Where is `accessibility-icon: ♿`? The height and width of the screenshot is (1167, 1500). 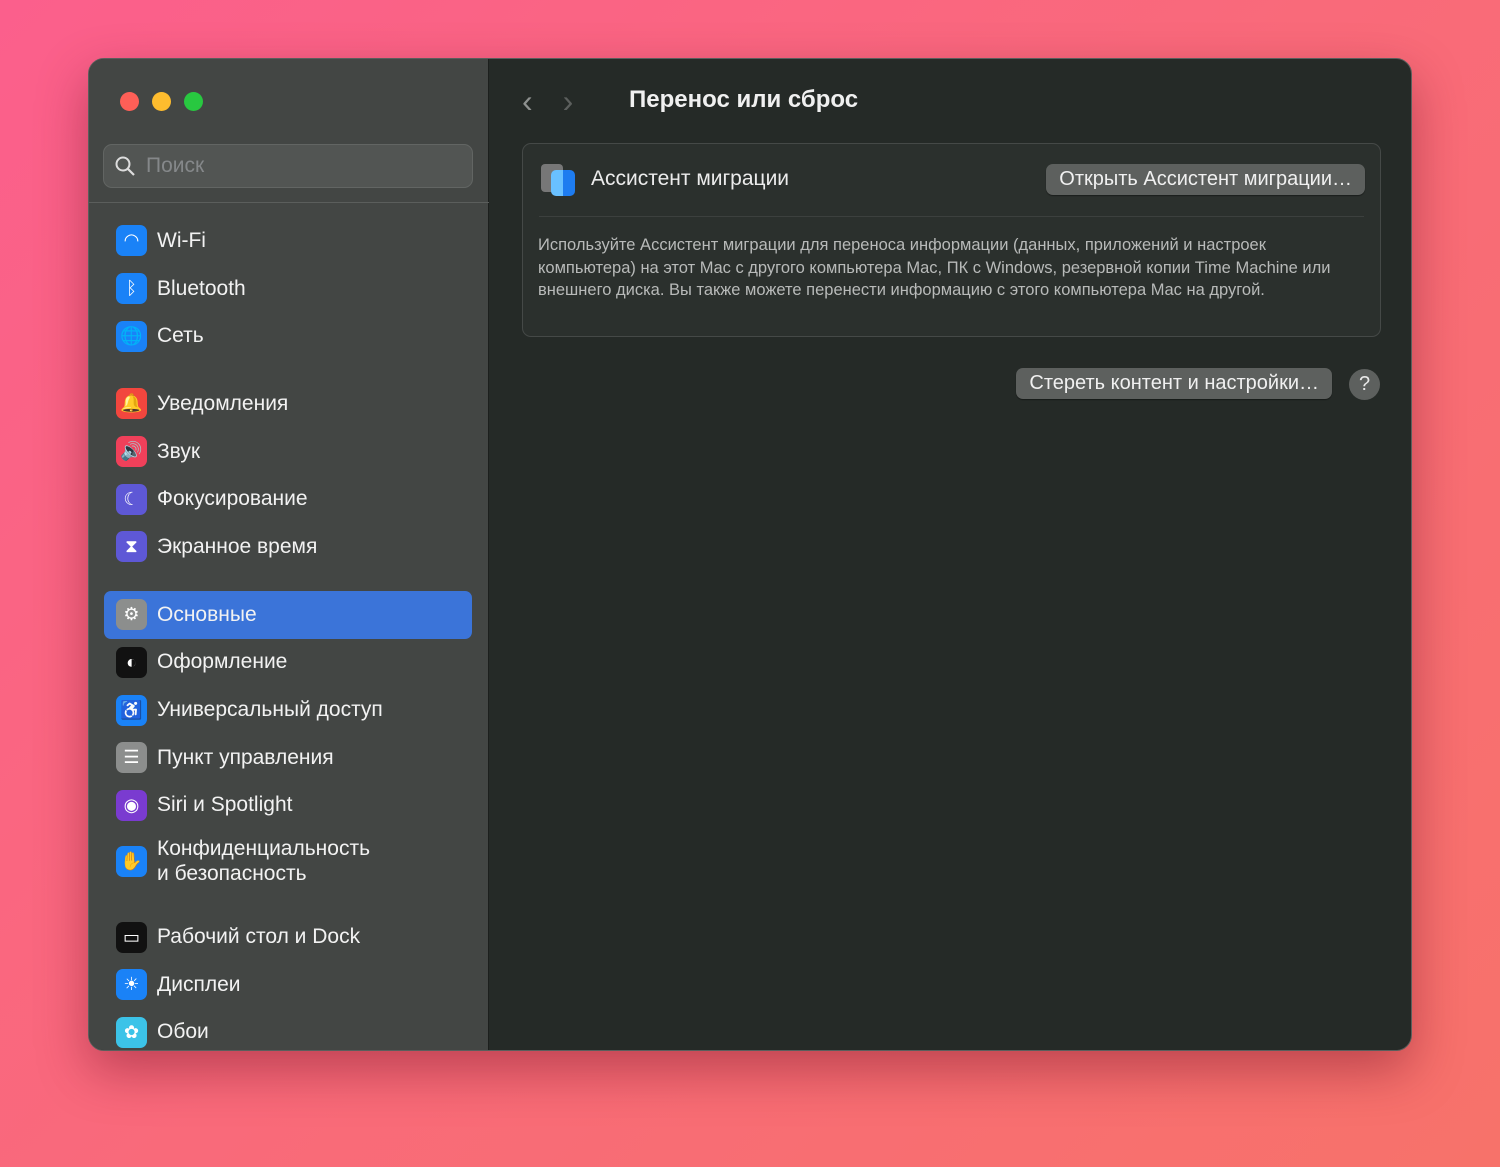 accessibility-icon: ♿ is located at coordinates (131, 710).